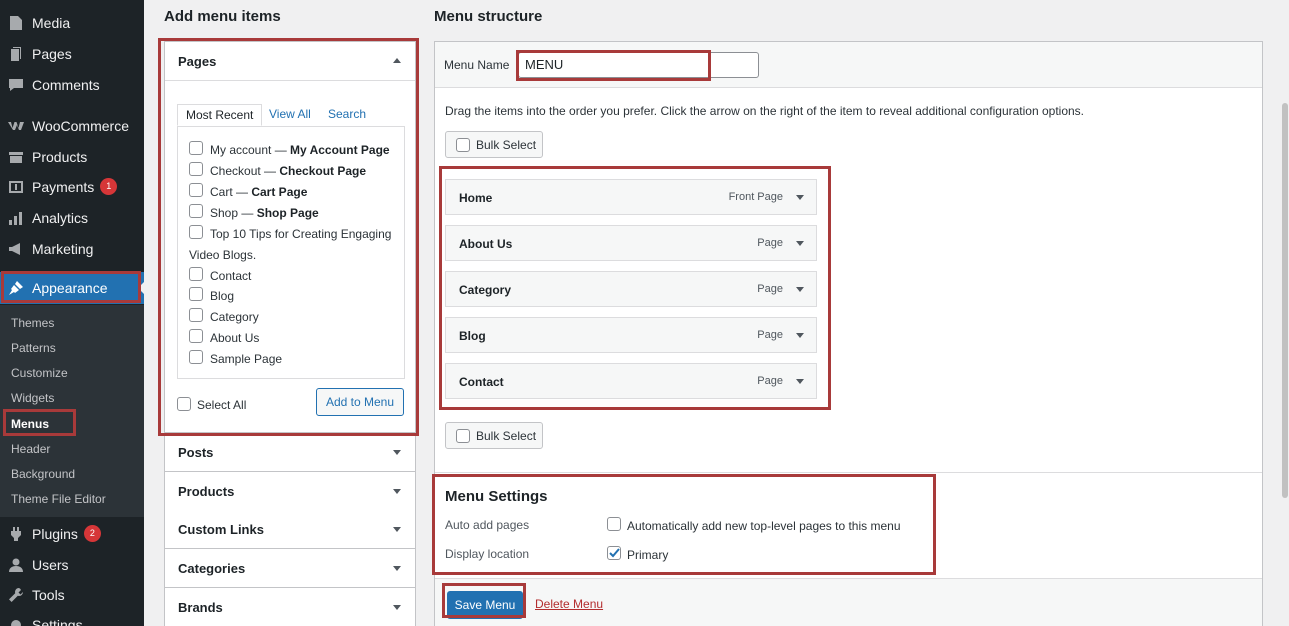 This screenshot has width=1289, height=626. Describe the element at coordinates (32, 398) in the screenshot. I see `submenu-item-widgets: Widgets` at that location.